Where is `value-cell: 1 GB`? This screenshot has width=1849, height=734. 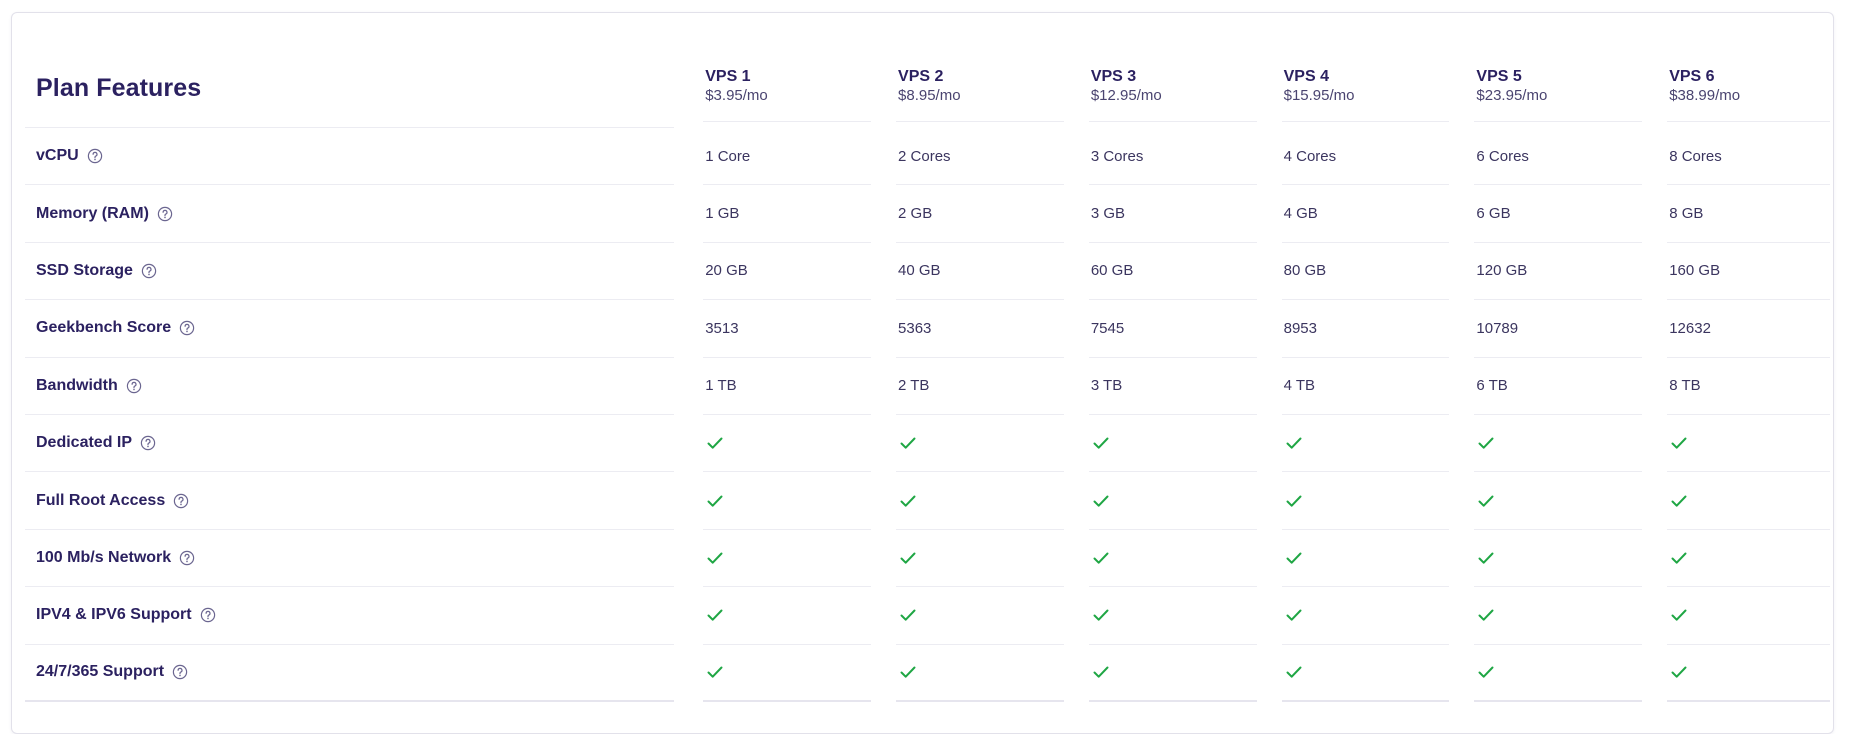 value-cell: 1 GB is located at coordinates (787, 214).